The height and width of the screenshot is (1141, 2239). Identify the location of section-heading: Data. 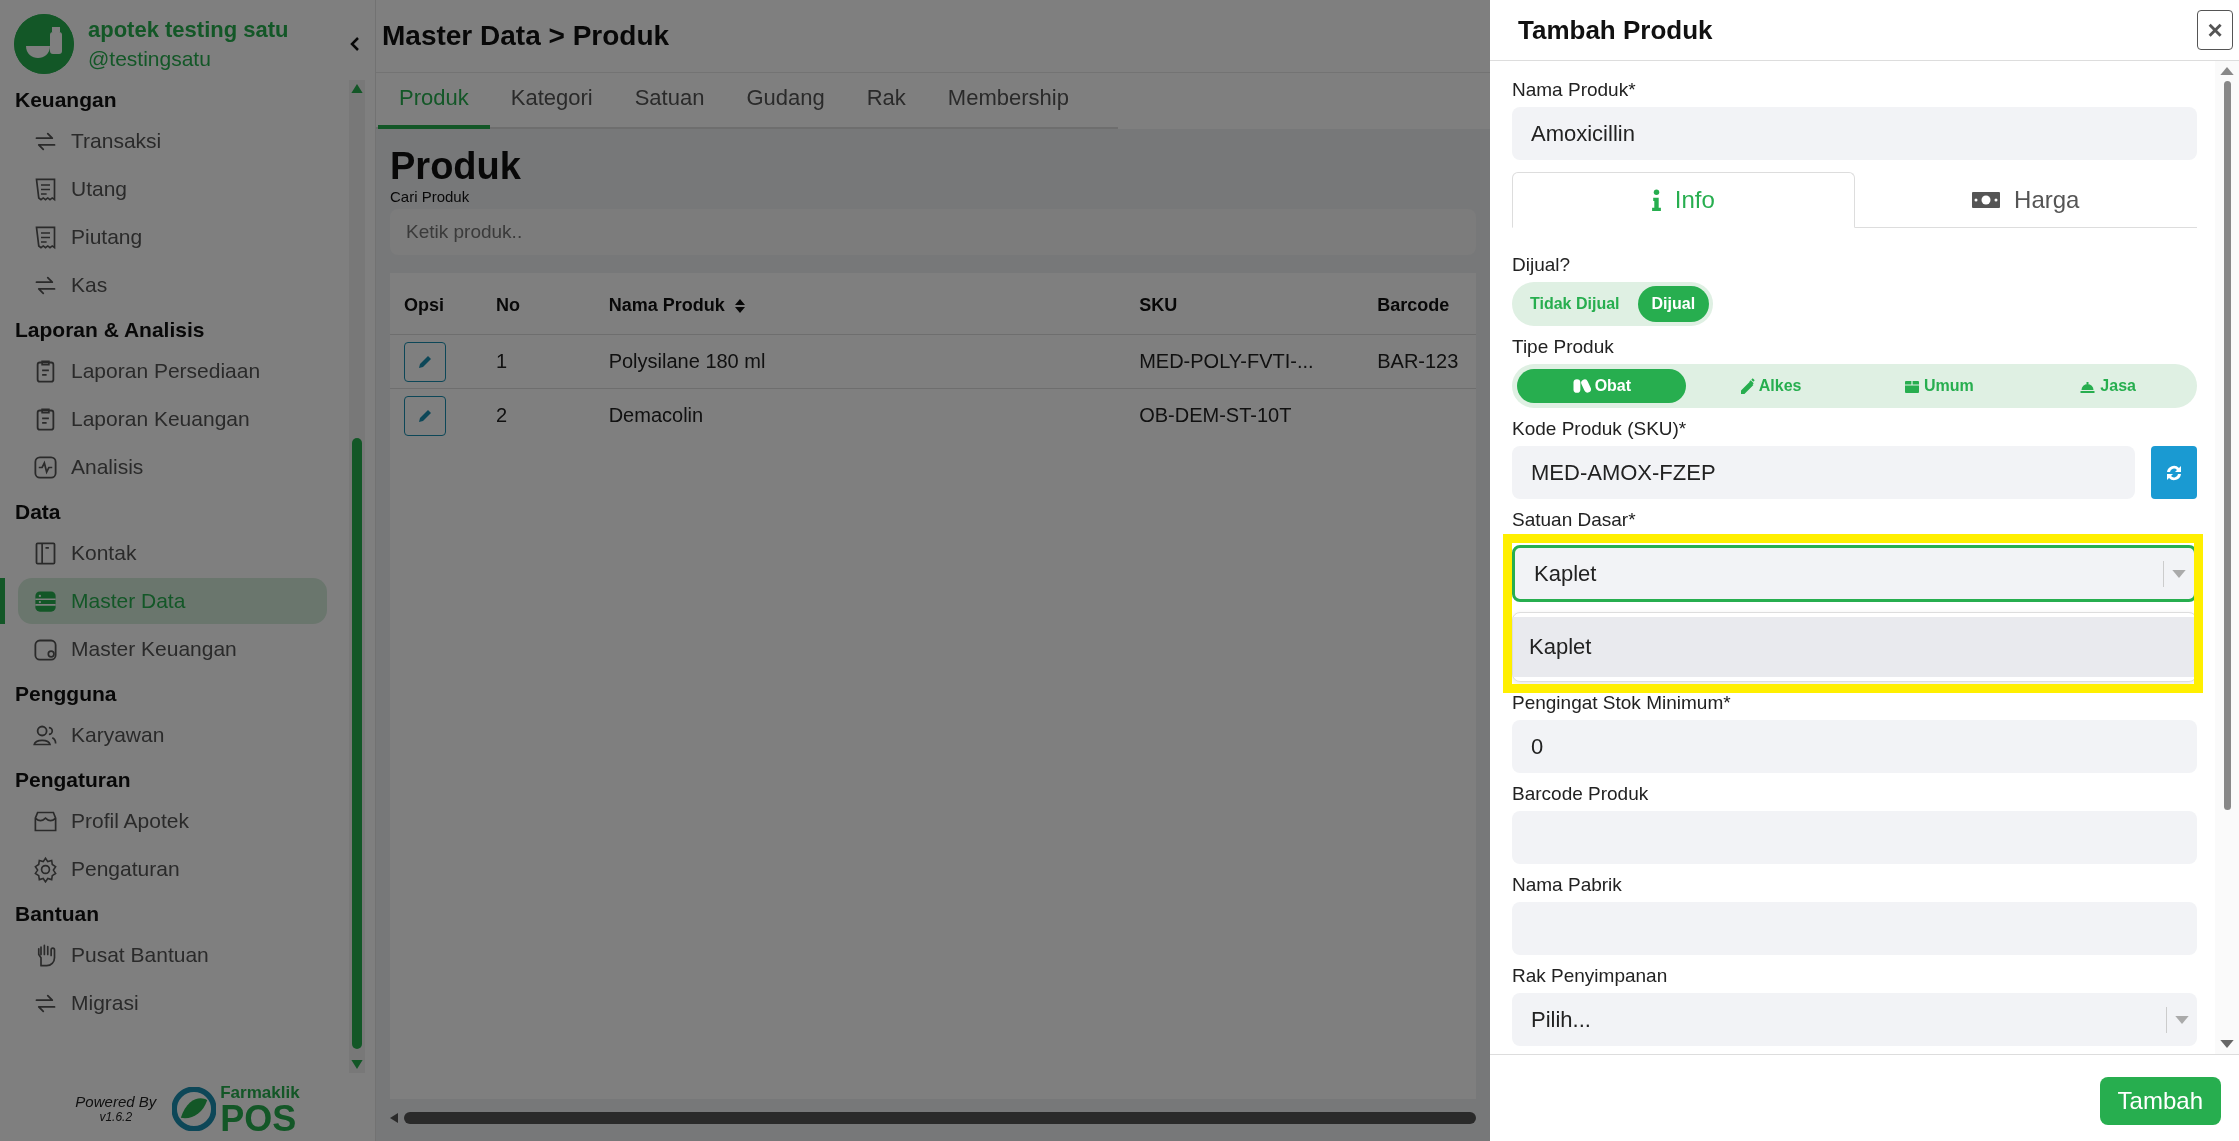
(38, 512).